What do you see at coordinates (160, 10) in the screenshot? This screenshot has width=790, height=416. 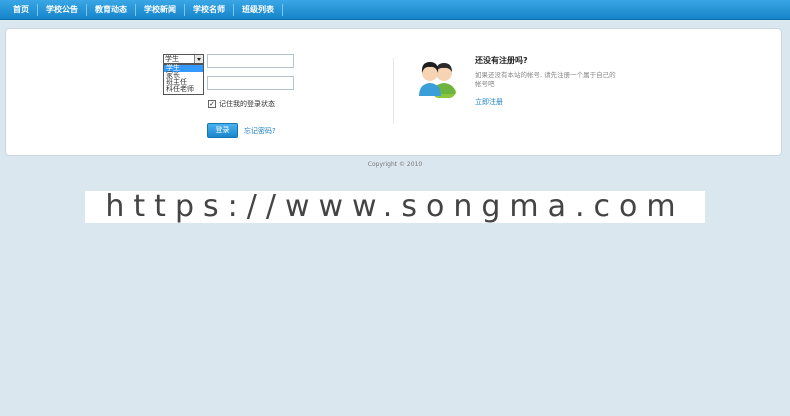 I see `nav-item-school-news: 学校新闻` at bounding box center [160, 10].